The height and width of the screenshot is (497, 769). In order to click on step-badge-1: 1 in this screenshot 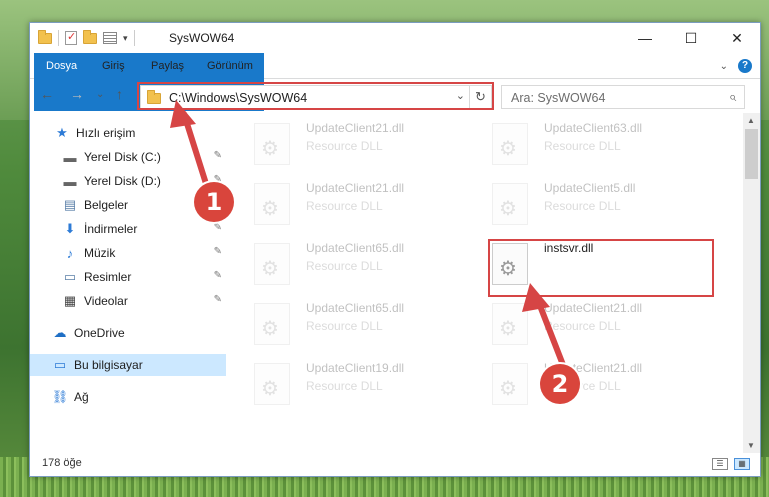, I will do `click(214, 202)`.